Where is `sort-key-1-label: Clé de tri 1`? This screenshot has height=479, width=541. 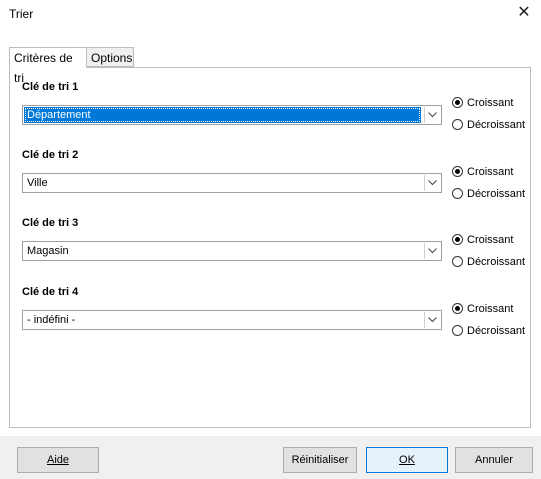 sort-key-1-label: Clé de tri 1 is located at coordinates (50, 87).